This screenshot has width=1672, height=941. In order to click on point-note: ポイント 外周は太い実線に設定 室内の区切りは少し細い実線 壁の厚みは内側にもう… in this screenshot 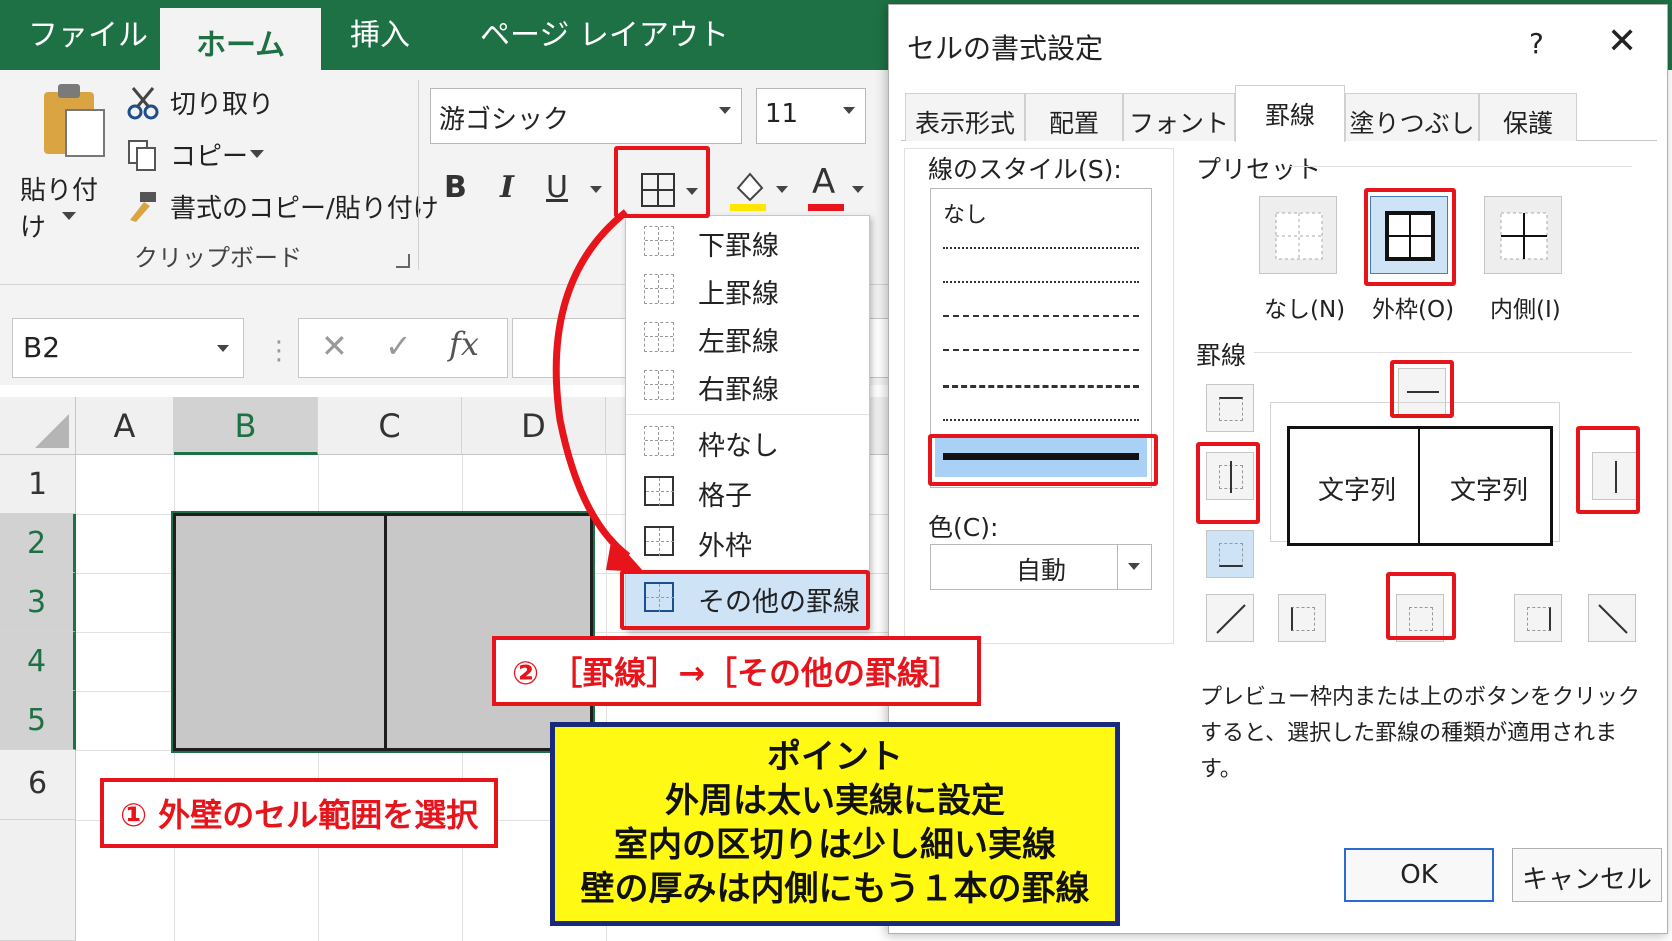, I will do `click(835, 824)`.